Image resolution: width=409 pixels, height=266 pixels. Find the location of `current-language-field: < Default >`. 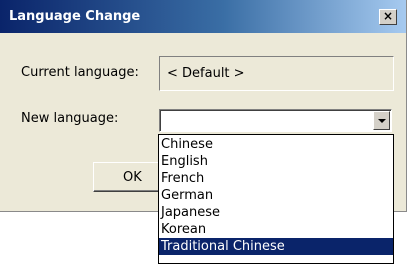

current-language-field: < Default > is located at coordinates (276, 73).